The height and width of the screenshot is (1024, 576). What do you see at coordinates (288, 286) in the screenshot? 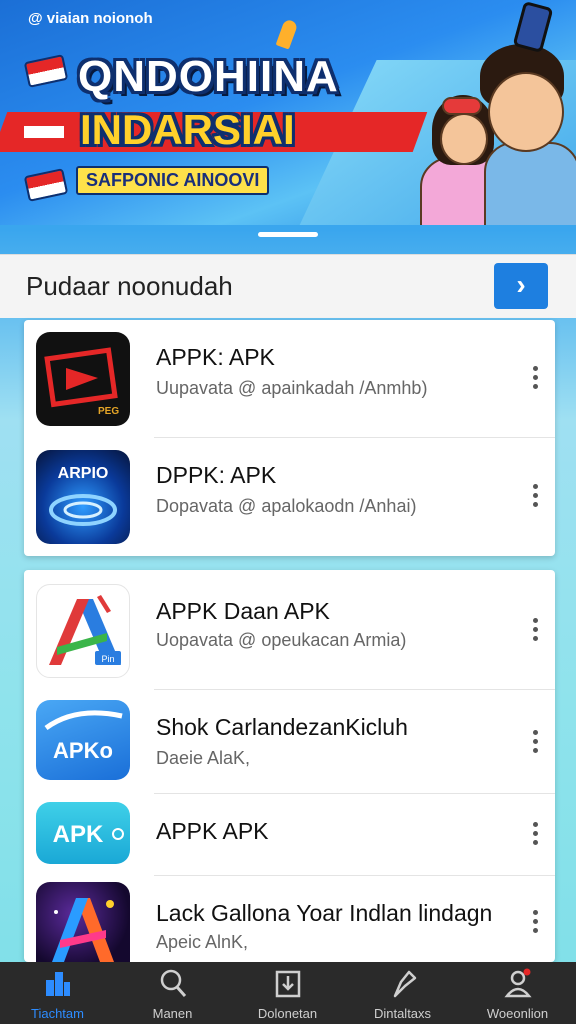
I see `section-header: Pudaar noonudah ›` at bounding box center [288, 286].